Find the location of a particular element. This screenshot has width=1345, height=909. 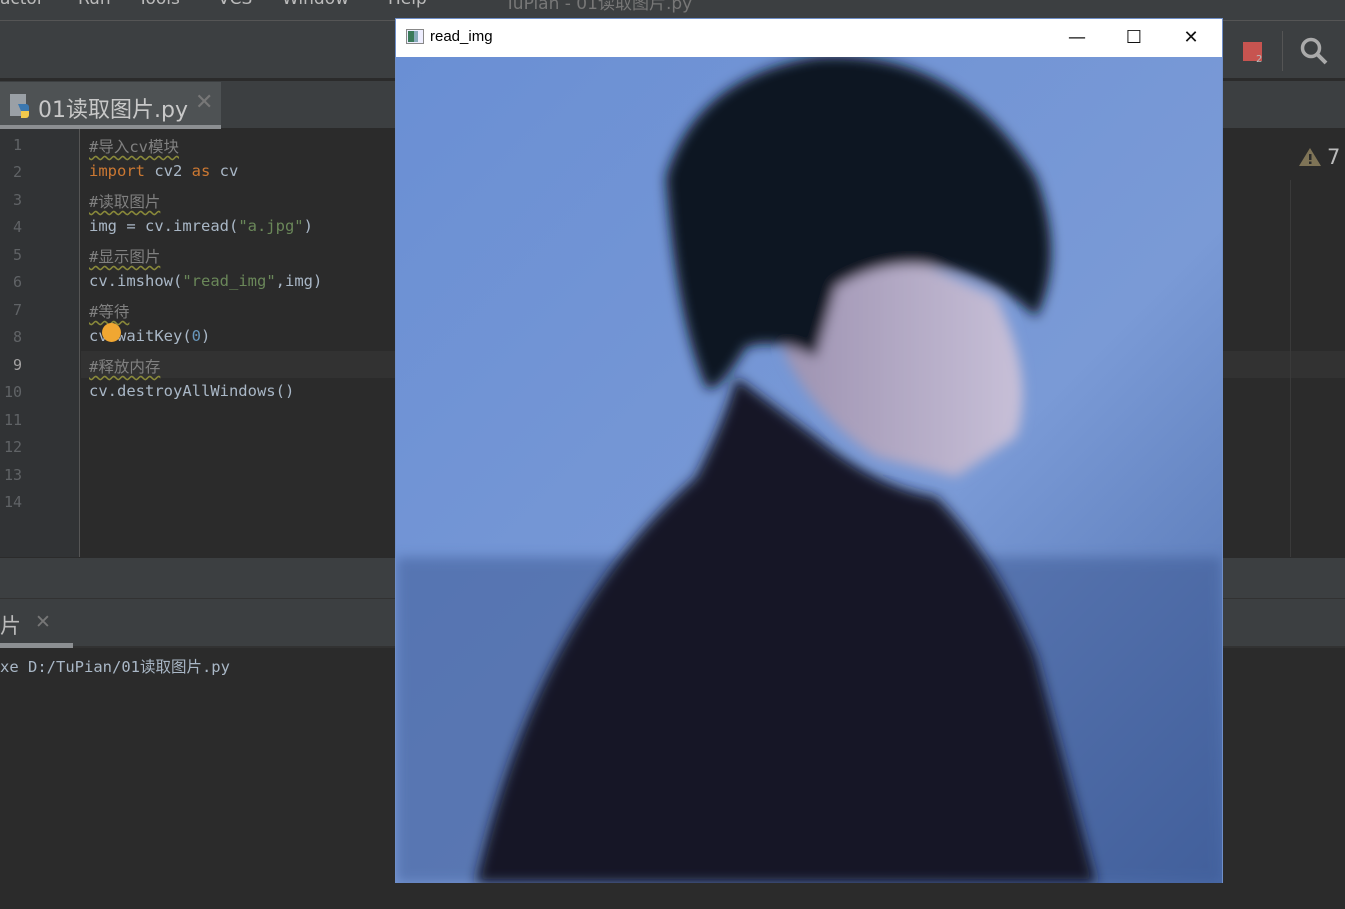

comment: #导入cv模块 is located at coordinates (134, 147).